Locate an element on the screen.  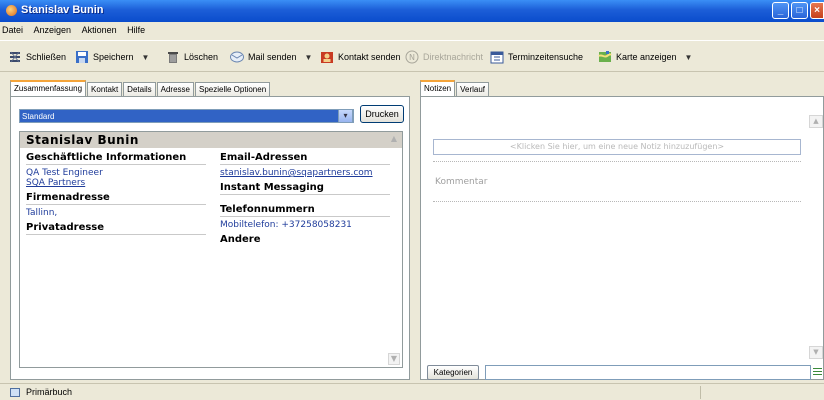
close-button: Schließen is located at coordinates (37, 57).